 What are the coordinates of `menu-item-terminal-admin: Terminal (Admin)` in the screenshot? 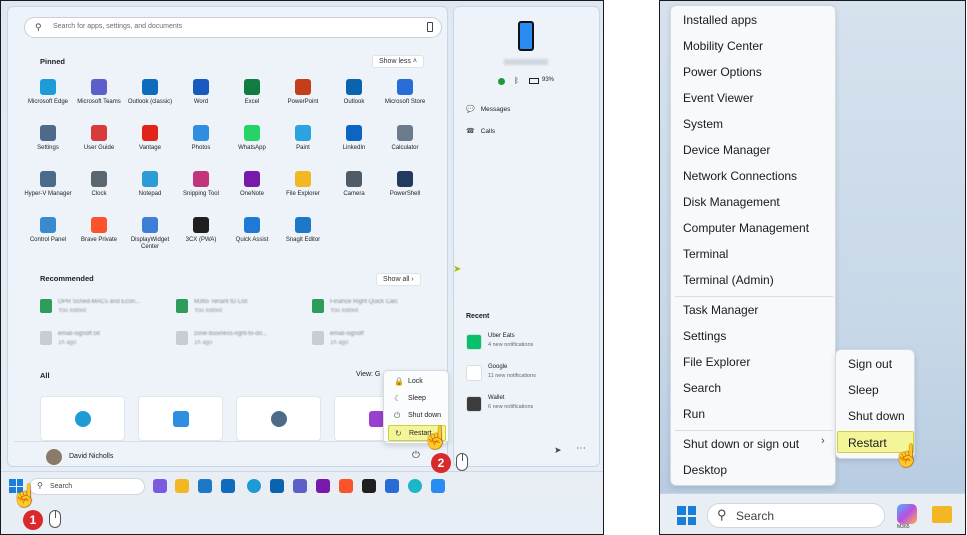 It's located at (728, 280).